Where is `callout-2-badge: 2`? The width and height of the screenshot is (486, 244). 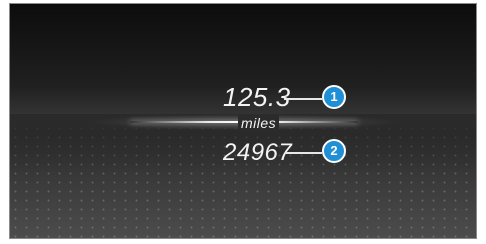
callout-2-badge: 2 is located at coordinates (334, 151).